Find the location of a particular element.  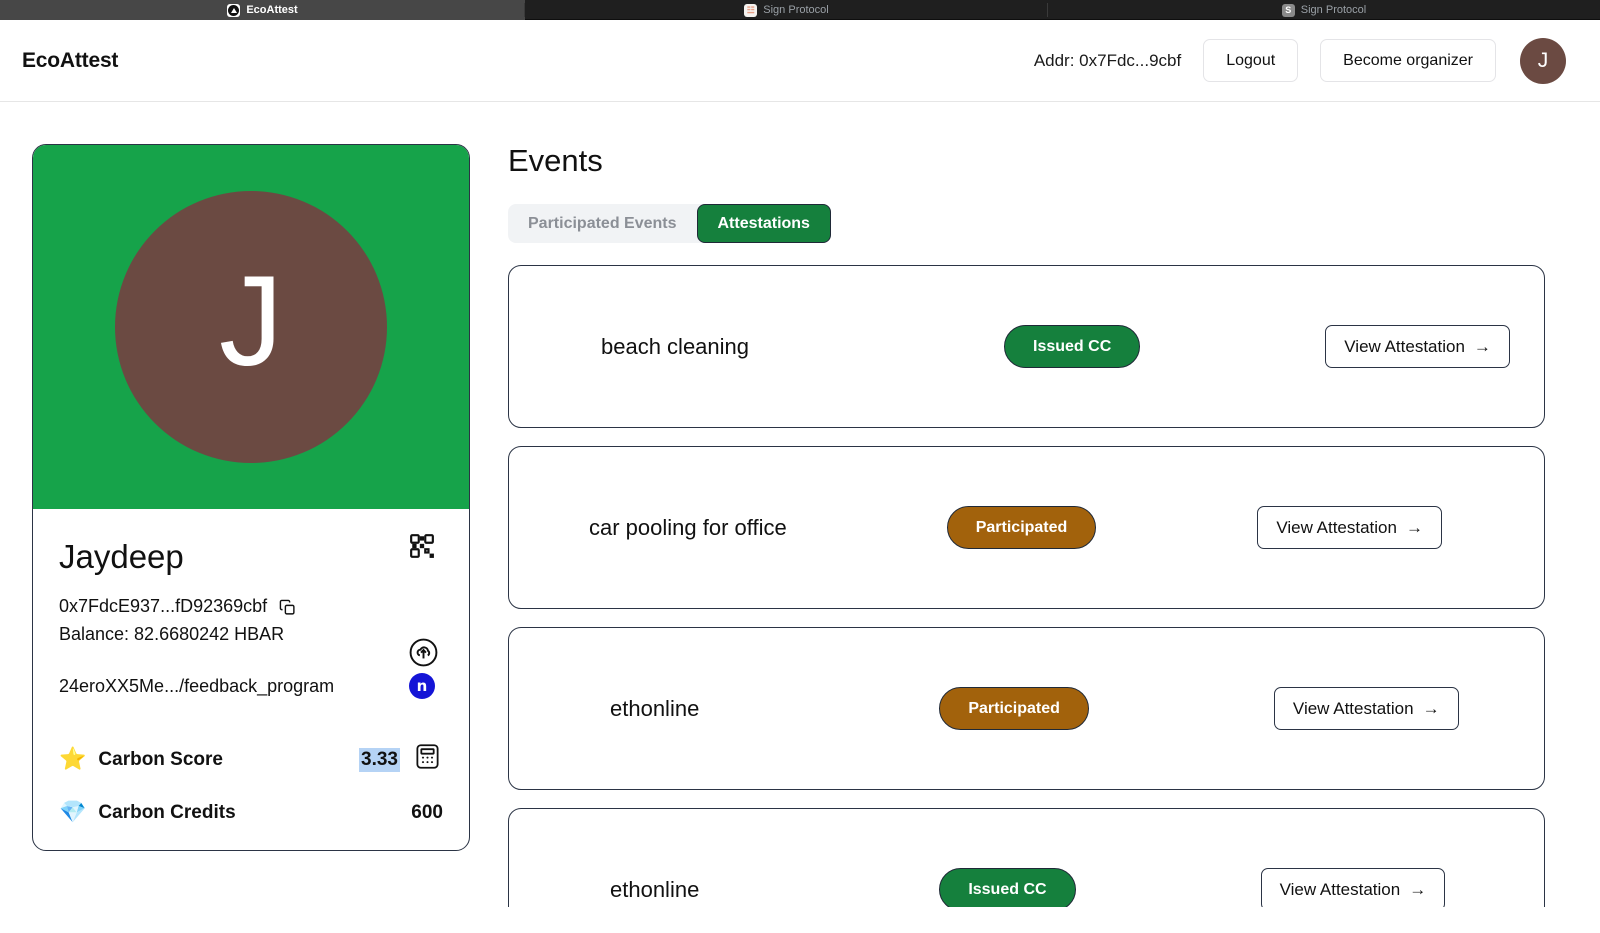

gem-icon: 💎 is located at coordinates (73, 813).